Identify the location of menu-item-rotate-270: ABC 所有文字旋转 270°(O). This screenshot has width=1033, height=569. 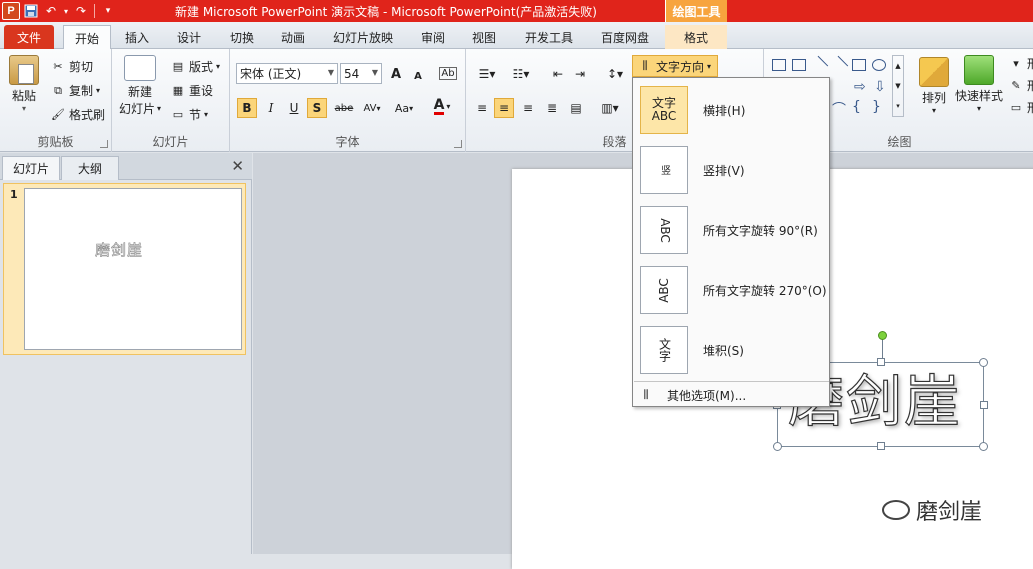
(731, 290).